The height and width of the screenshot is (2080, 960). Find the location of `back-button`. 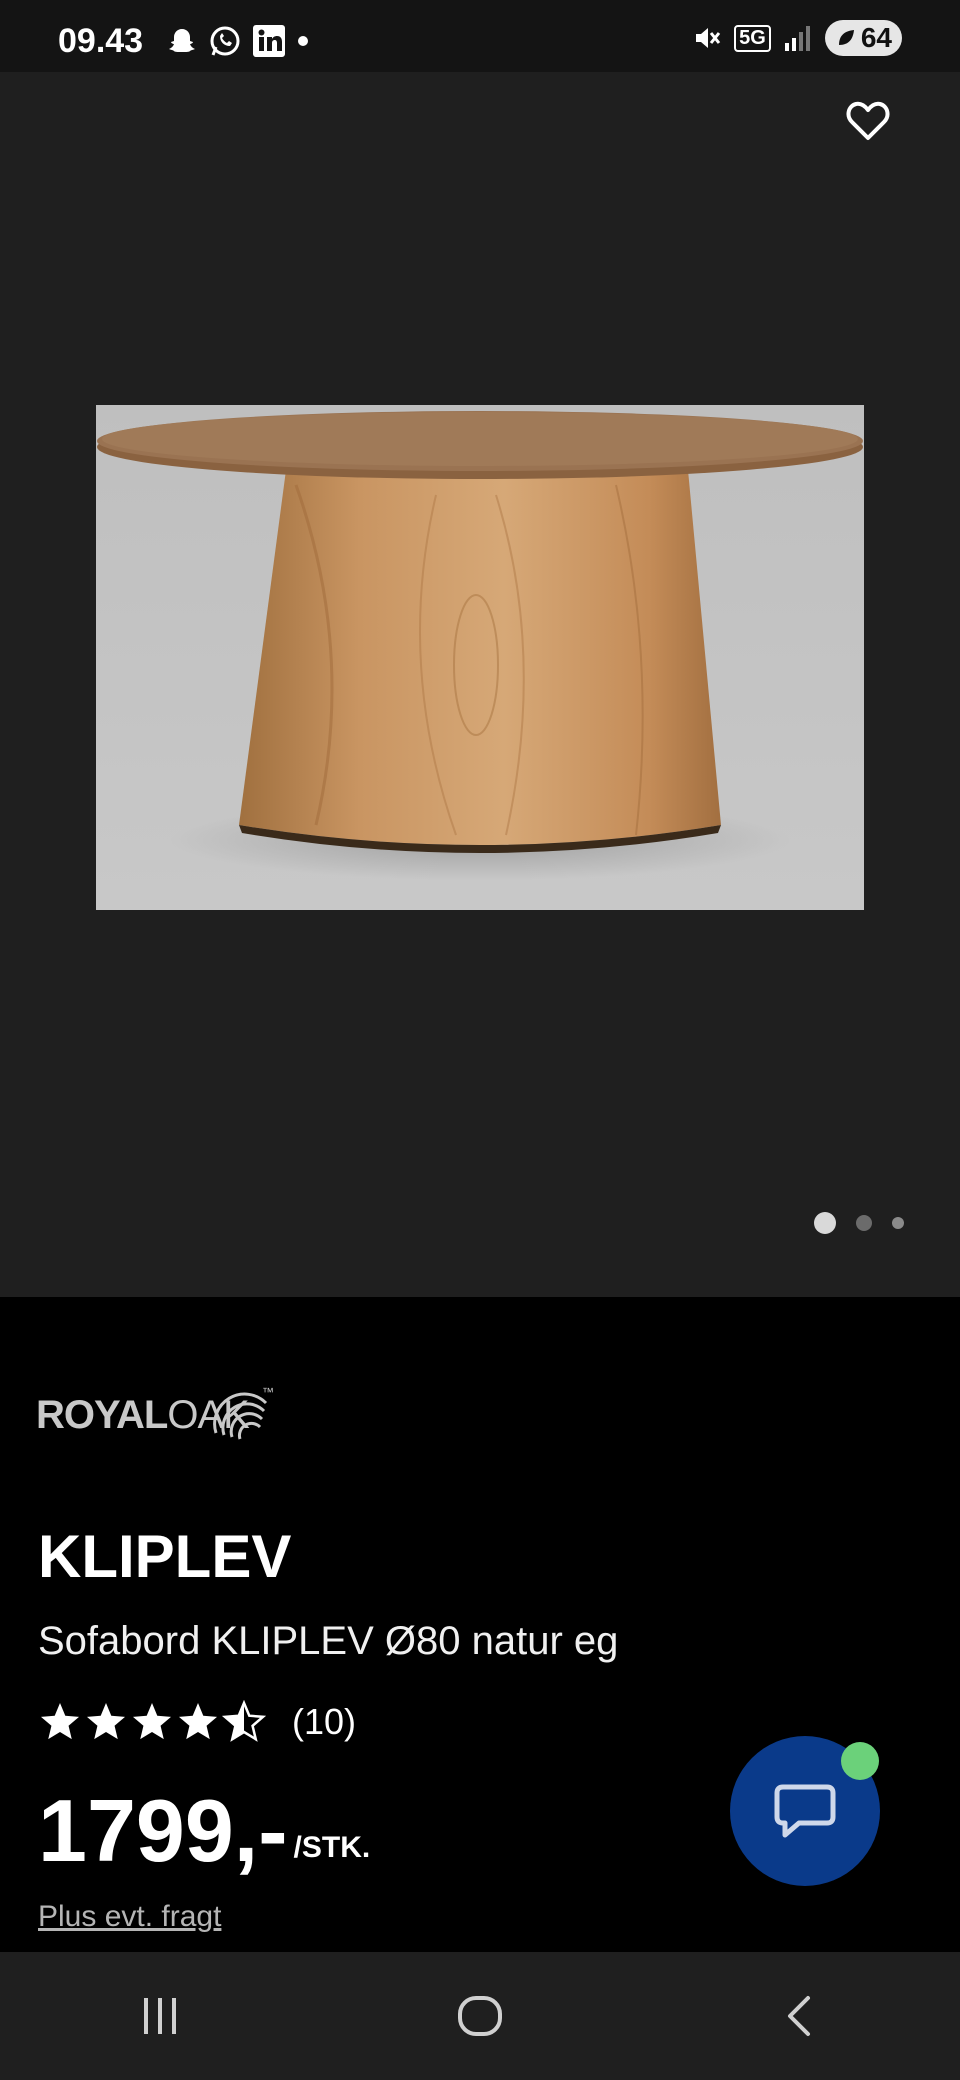

back-button is located at coordinates (800, 2016).